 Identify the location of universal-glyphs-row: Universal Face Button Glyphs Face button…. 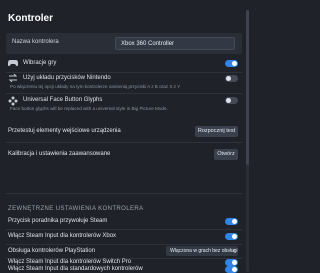
(124, 104).